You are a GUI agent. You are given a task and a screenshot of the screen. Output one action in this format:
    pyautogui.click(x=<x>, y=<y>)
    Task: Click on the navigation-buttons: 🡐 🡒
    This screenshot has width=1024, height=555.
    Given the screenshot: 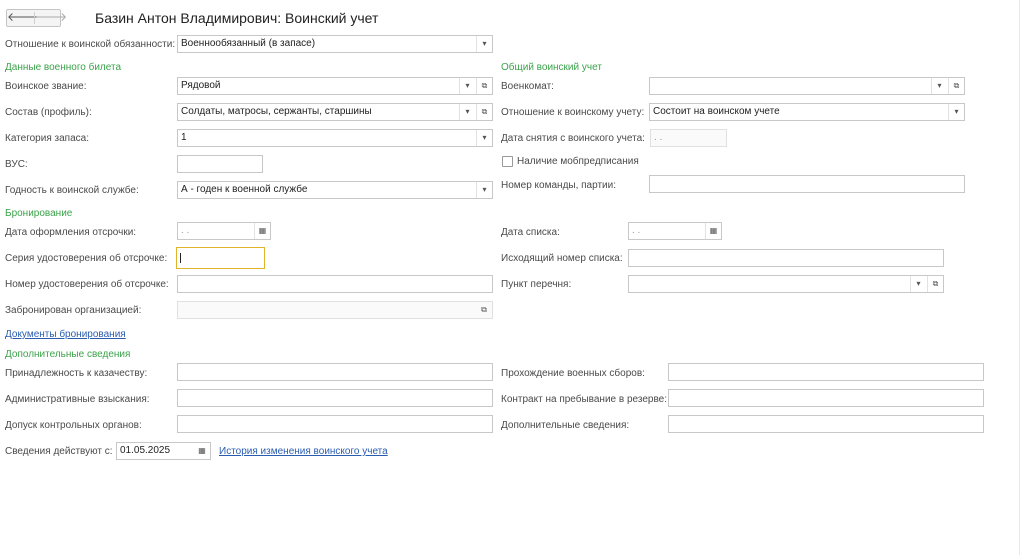 What is the action you would take?
    pyautogui.click(x=36, y=18)
    